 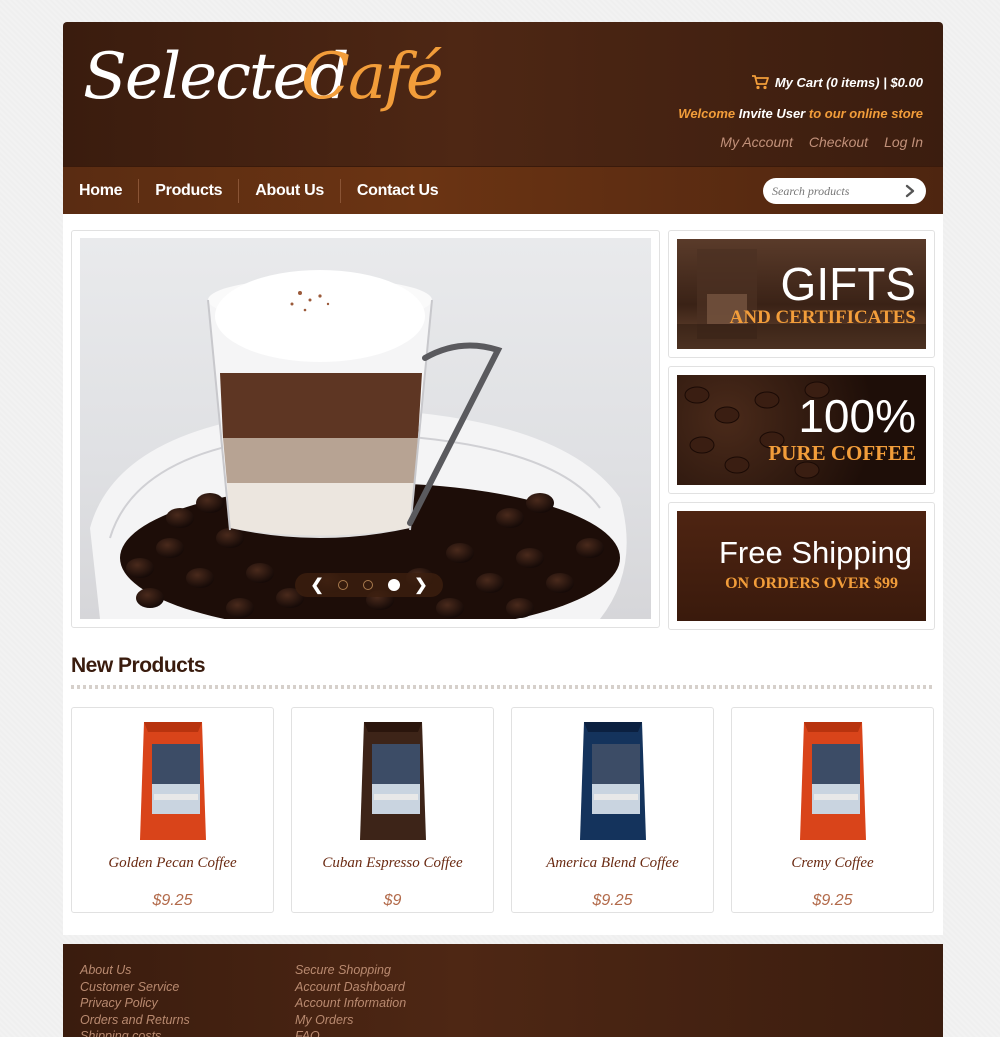 What do you see at coordinates (172, 863) in the screenshot?
I see `product-name: Golden Pecan Coffee` at bounding box center [172, 863].